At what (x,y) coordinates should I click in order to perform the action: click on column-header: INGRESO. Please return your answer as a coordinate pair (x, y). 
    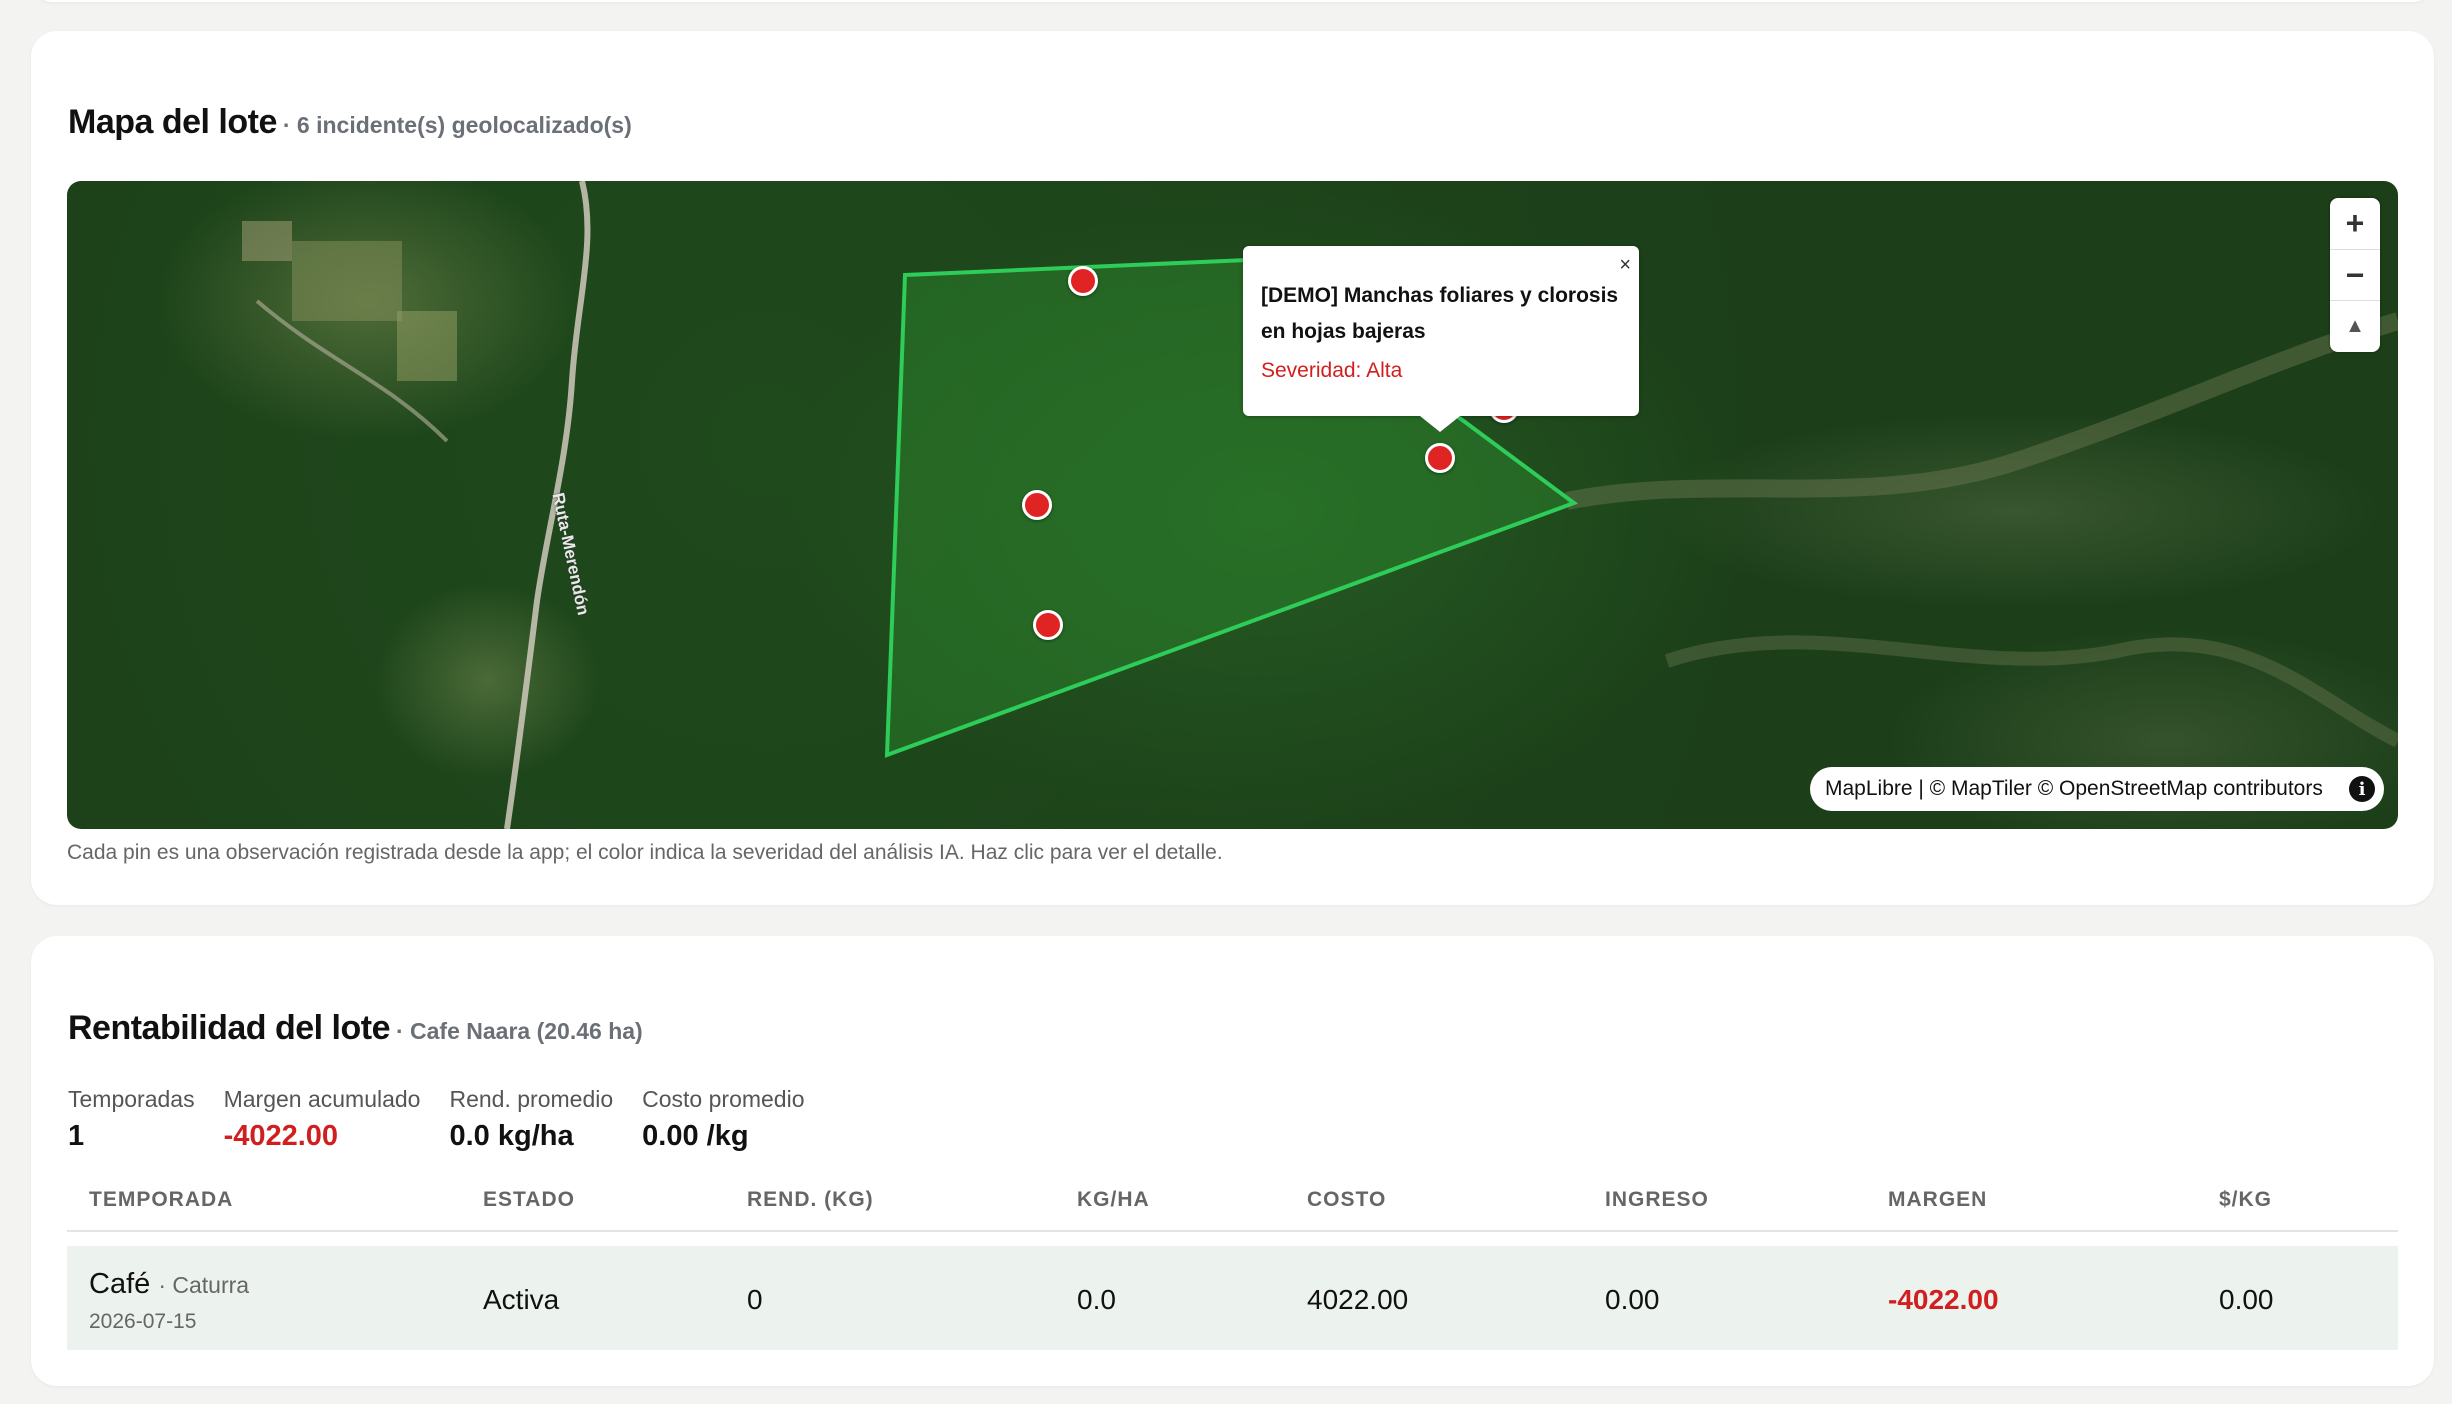
    Looking at the image, I should click on (1657, 1199).